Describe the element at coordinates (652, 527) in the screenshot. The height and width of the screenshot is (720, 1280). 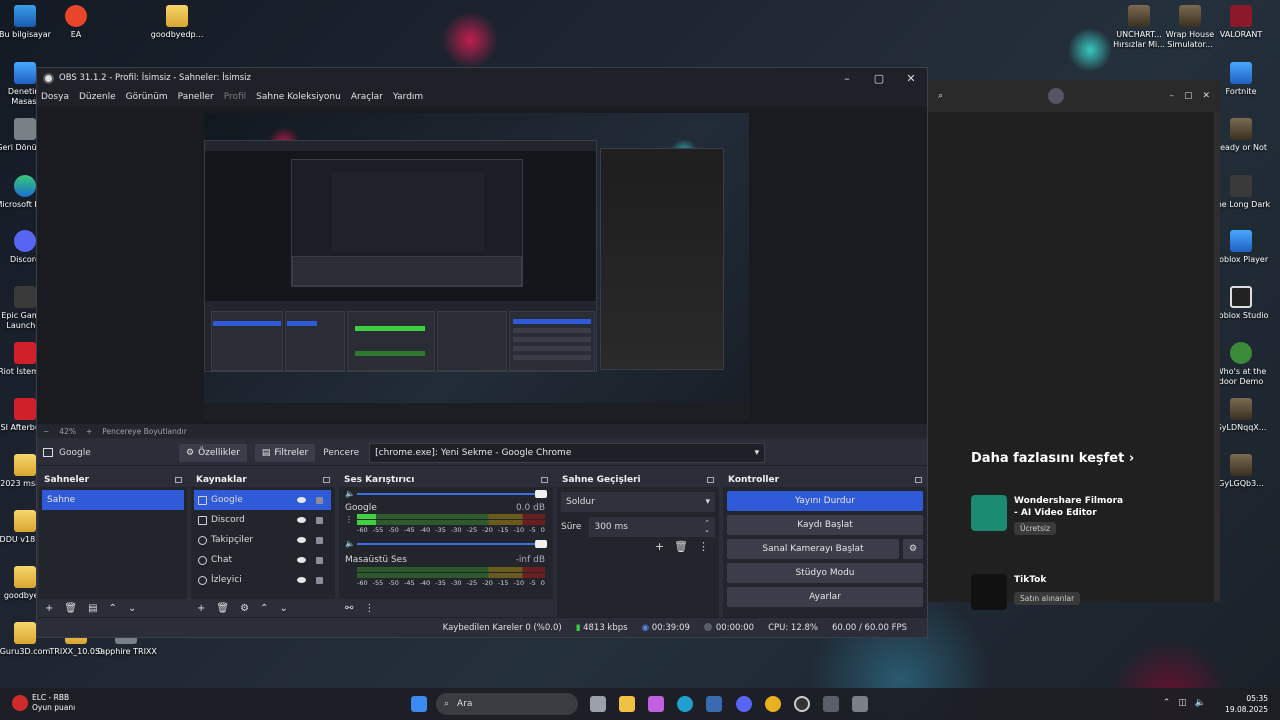
I see `duration-spinbox: 300 ms ⌃ ⌄` at that location.